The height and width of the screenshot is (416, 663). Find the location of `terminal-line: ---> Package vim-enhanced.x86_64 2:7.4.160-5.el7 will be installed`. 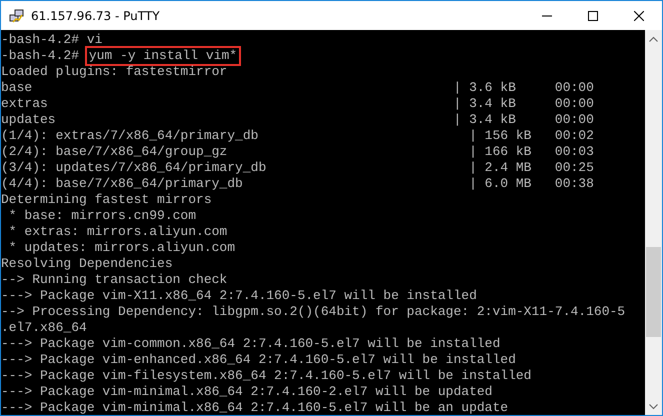

terminal-line: ---> Package vim-enhanced.x86_64 2:7.4.160-5.el7 will be installed is located at coordinates (259, 360).